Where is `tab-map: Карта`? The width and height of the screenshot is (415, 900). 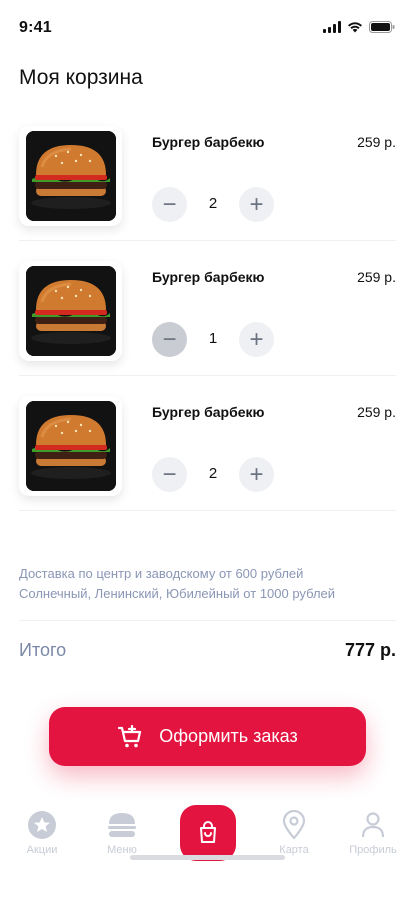 tab-map: Карта is located at coordinates (294, 833).